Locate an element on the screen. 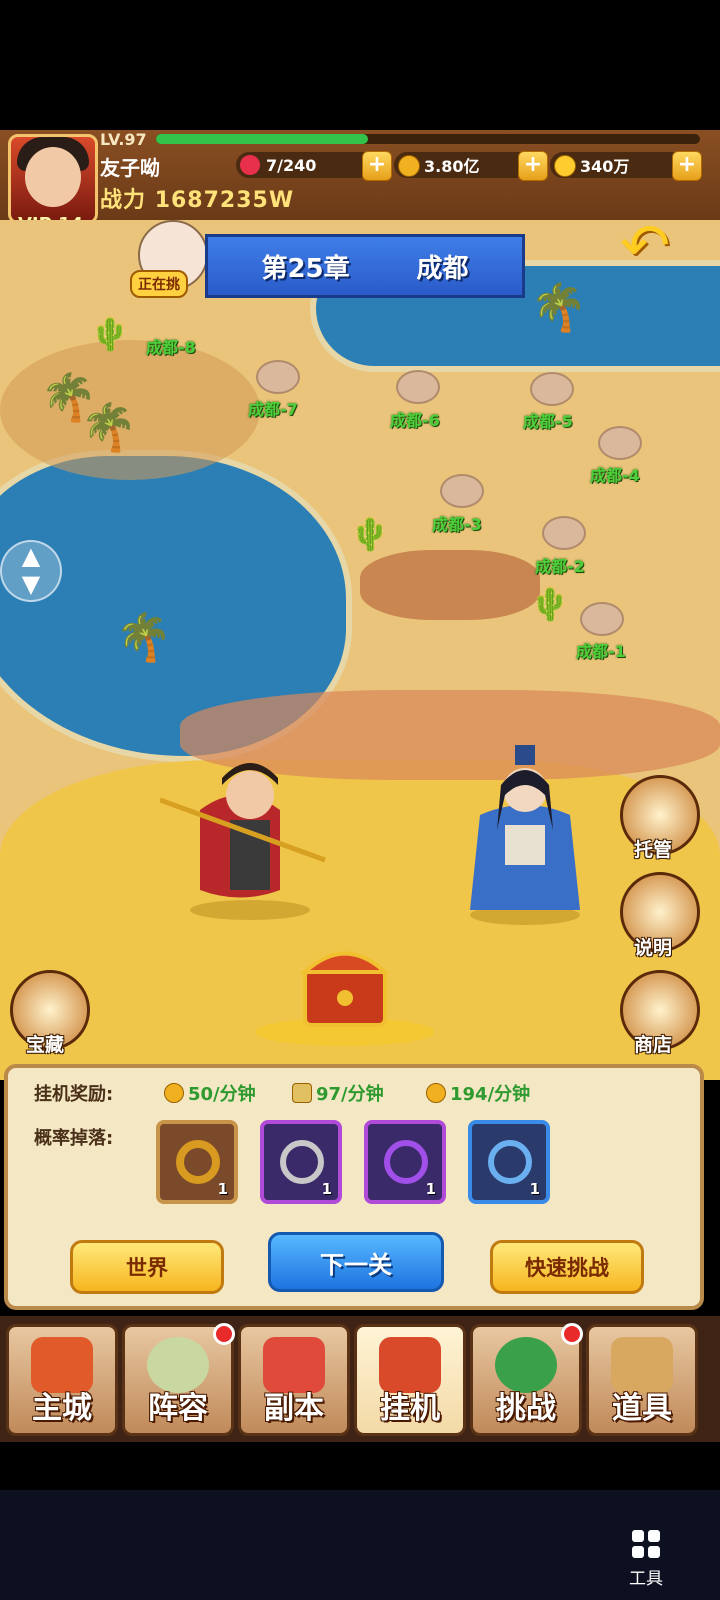  gold-icon is located at coordinates (565, 166).